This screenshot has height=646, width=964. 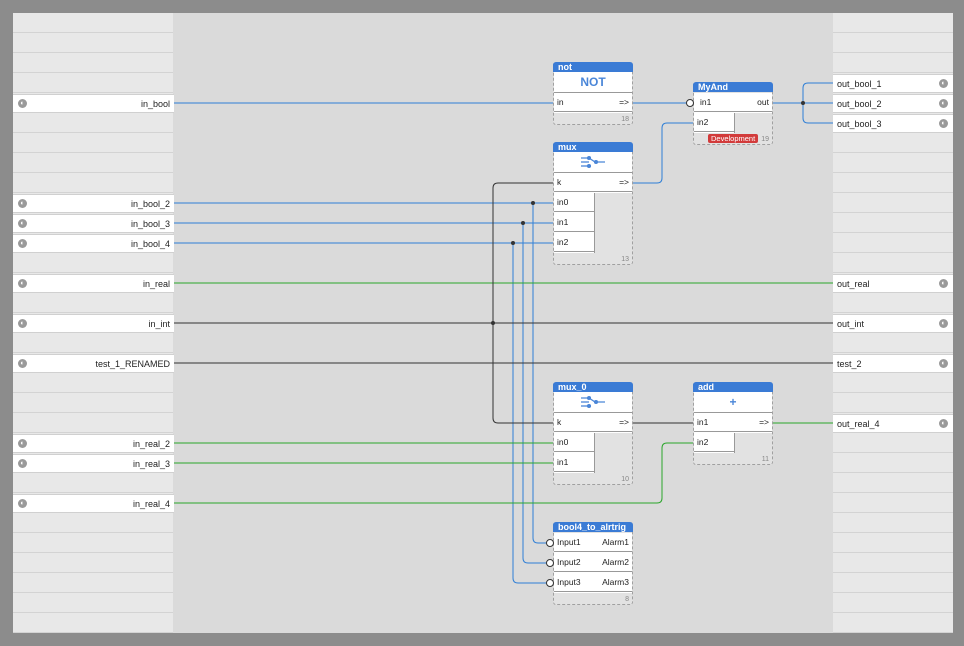 I want to click on input-pin: Input1, so click(x=574, y=542).